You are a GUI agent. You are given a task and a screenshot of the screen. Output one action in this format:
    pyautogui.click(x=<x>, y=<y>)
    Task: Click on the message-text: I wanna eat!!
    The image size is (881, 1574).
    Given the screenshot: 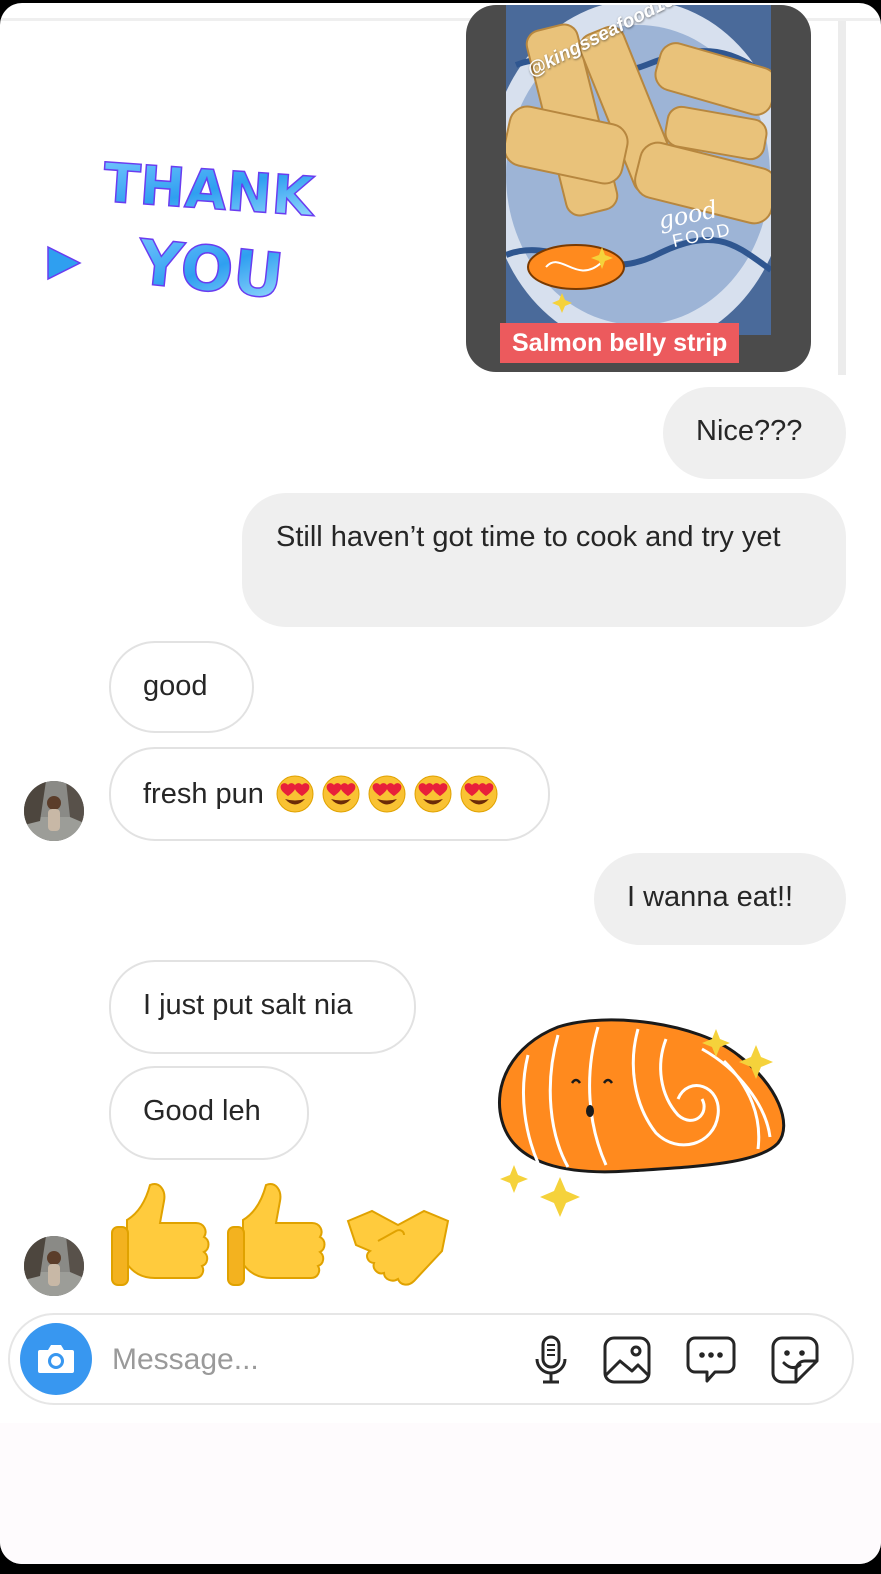 What is the action you would take?
    pyautogui.click(x=710, y=897)
    